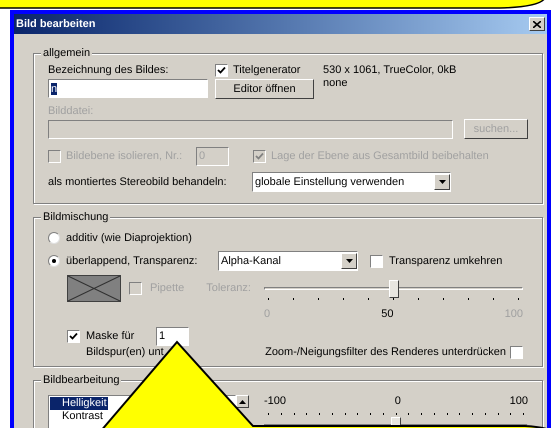  Describe the element at coordinates (288, 261) in the screenshot. I see `dropdown: Alpha-Kanal` at that location.